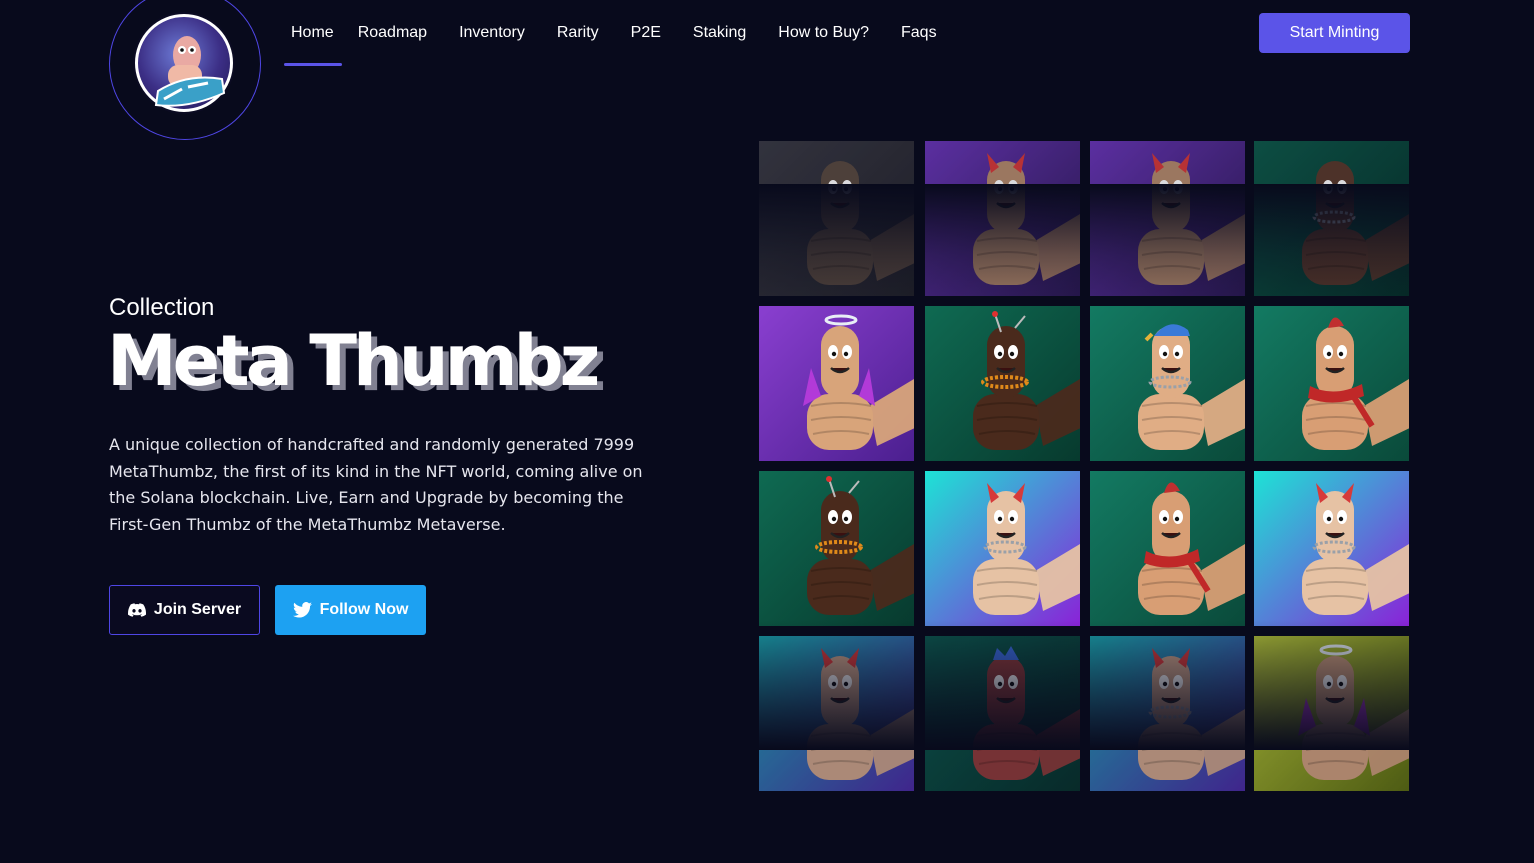 The image size is (1534, 863). I want to click on nav-how-to-buy: How to Buy?, so click(823, 33).